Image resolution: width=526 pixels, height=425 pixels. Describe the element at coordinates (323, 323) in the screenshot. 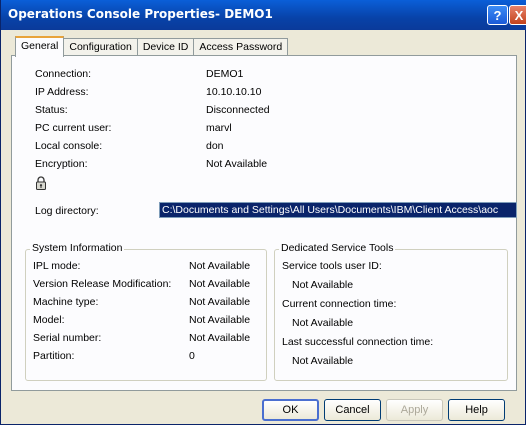

I see `current-connection-time-value: Not Available` at that location.